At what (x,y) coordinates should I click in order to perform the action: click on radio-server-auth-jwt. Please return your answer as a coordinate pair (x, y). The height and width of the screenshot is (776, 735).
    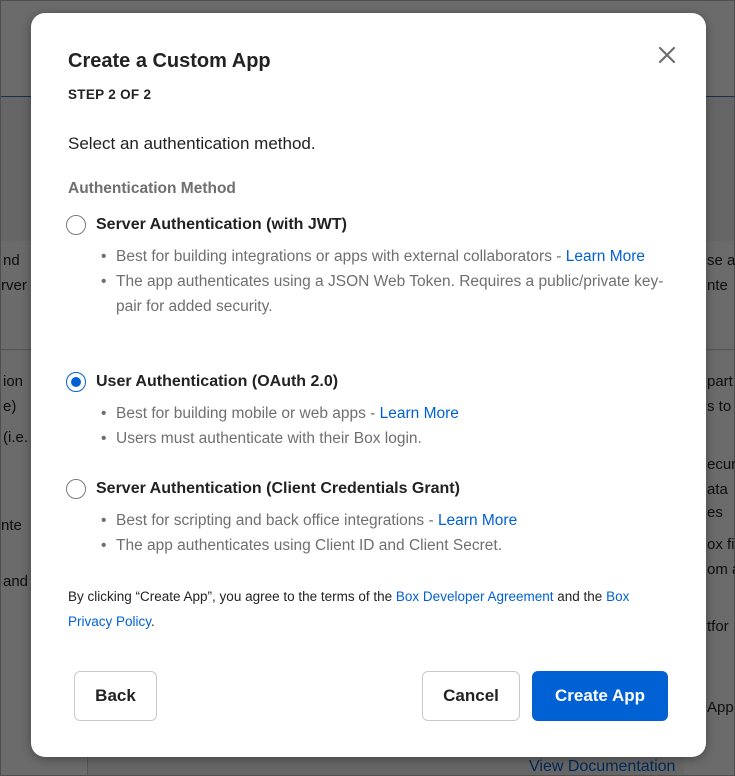
    Looking at the image, I should click on (76, 225).